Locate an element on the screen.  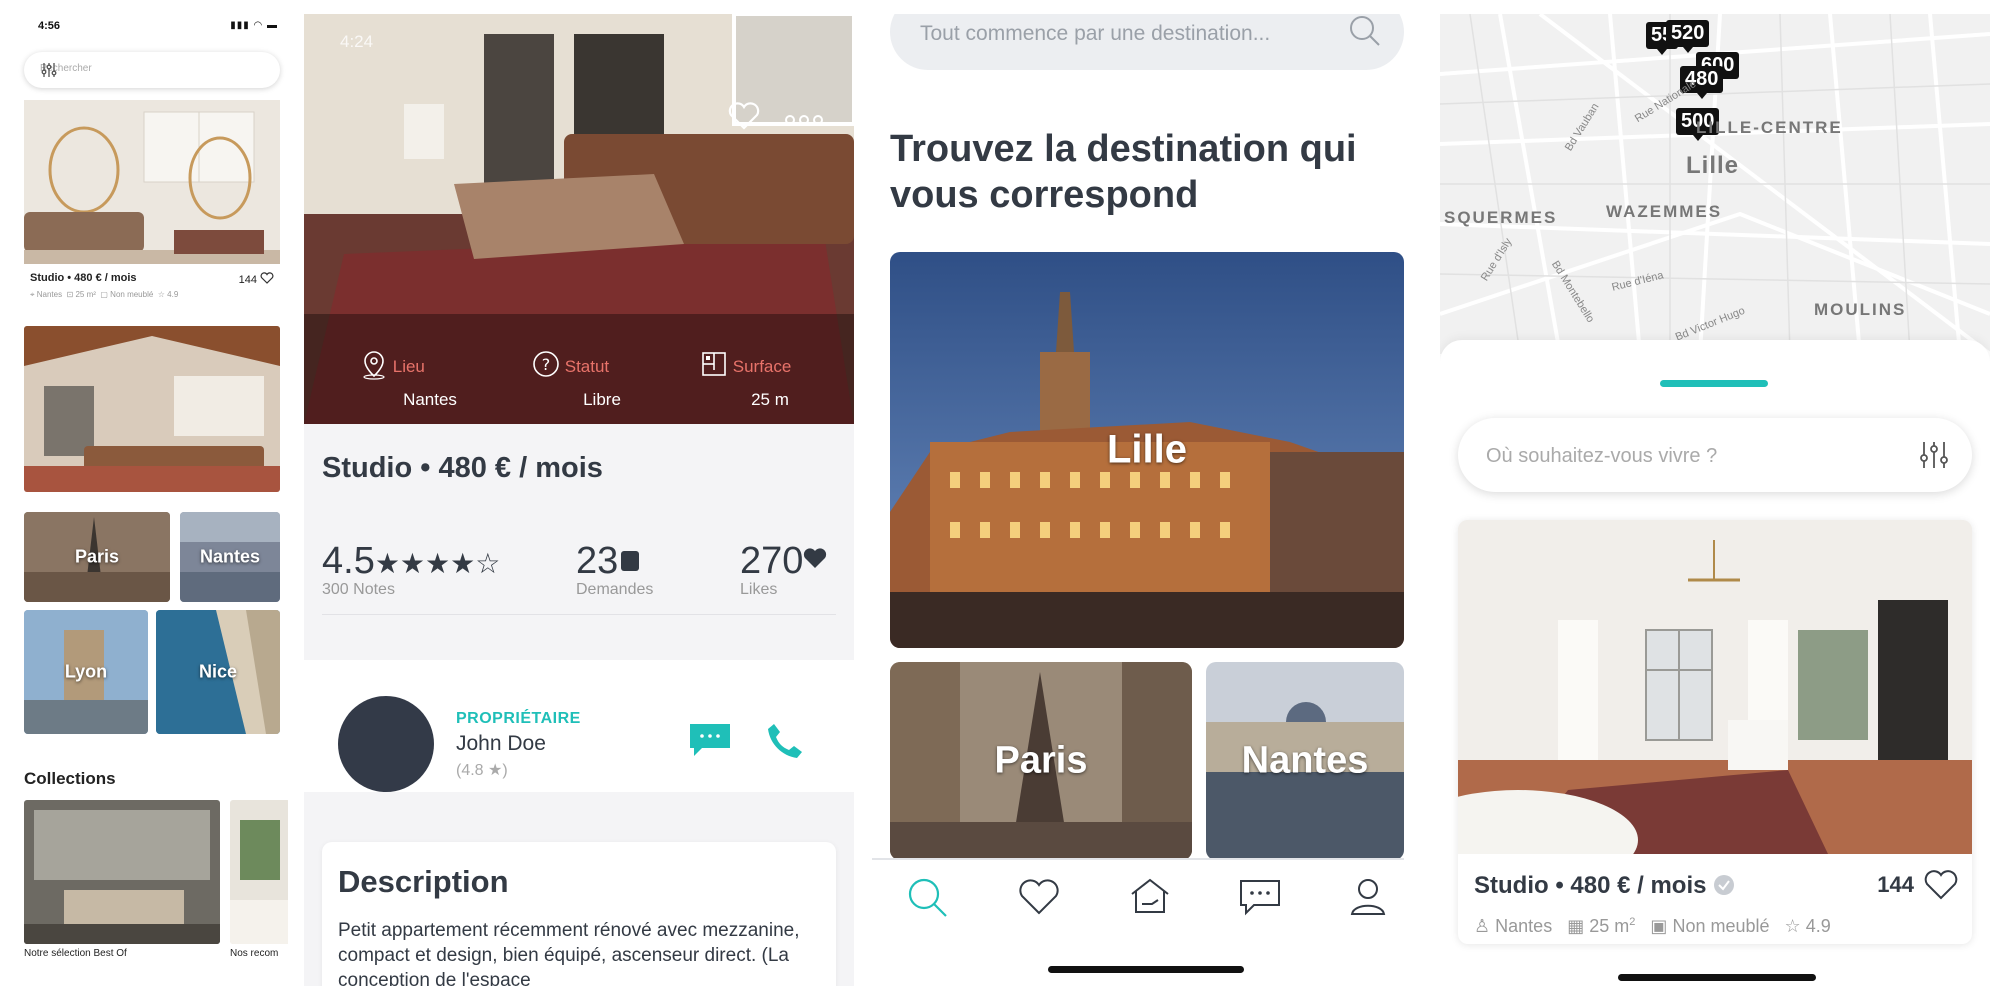
destination-card-lille: Lille is located at coordinates (1147, 450).